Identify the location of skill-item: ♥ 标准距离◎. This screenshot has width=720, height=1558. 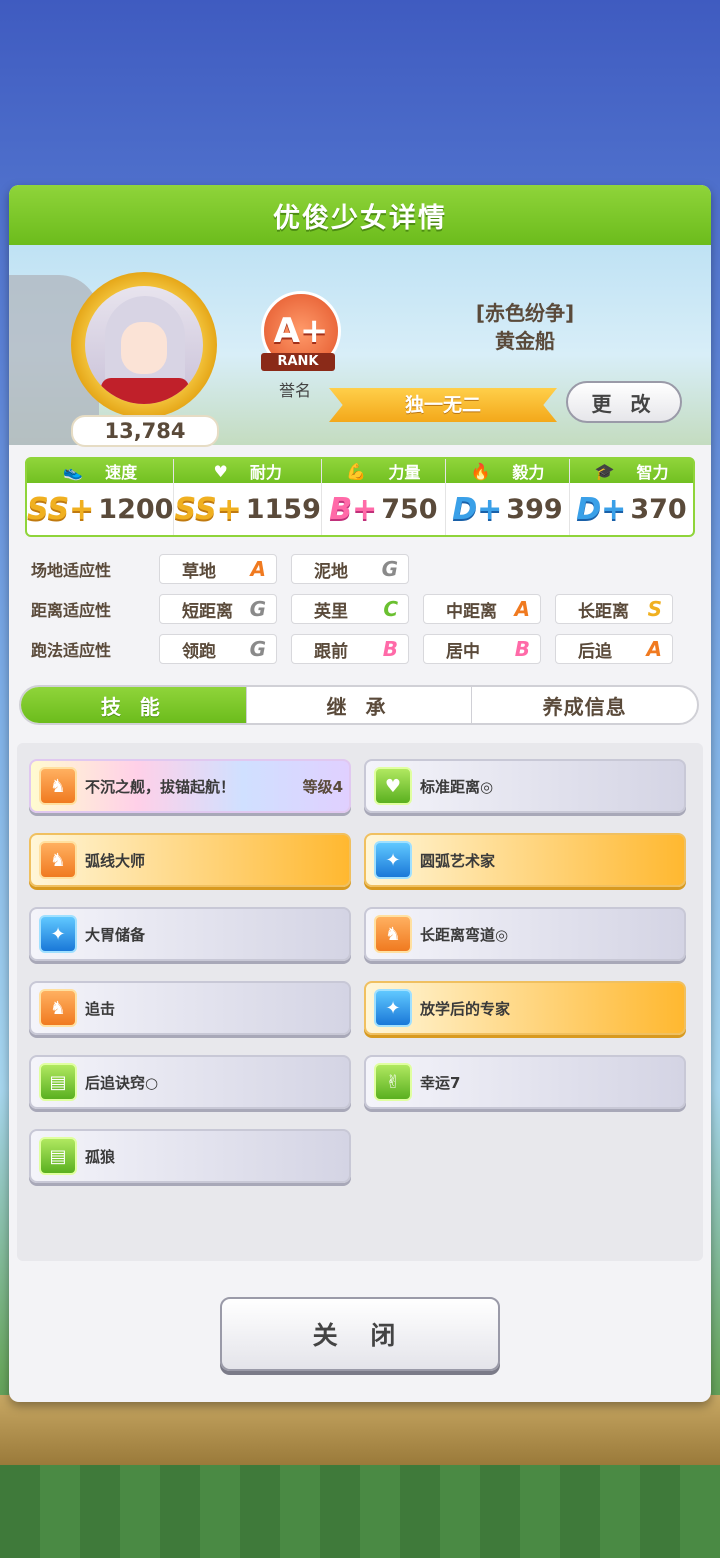
(525, 786).